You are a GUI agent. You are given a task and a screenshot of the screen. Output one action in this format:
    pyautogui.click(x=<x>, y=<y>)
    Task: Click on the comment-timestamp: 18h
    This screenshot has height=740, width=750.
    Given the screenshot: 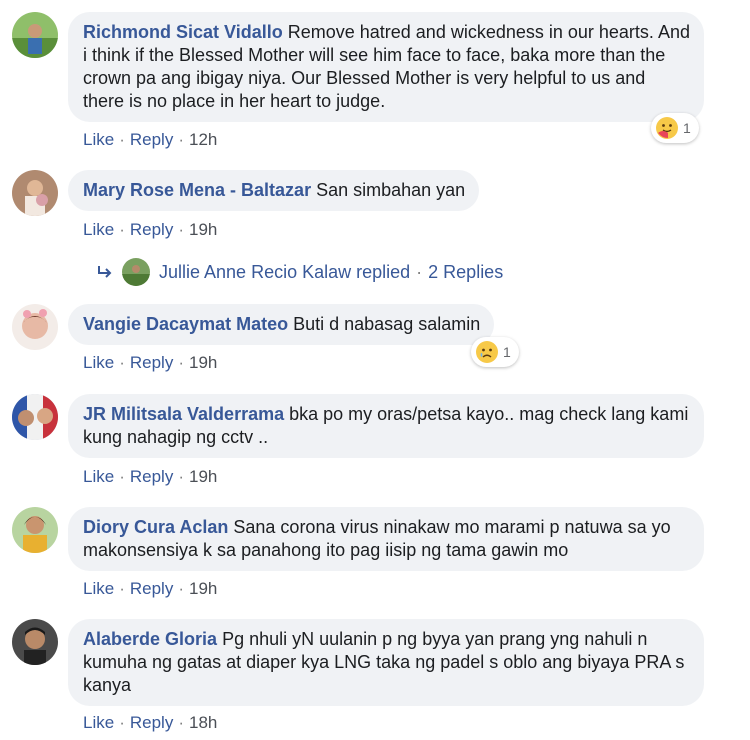 What is the action you would take?
    pyautogui.click(x=203, y=722)
    